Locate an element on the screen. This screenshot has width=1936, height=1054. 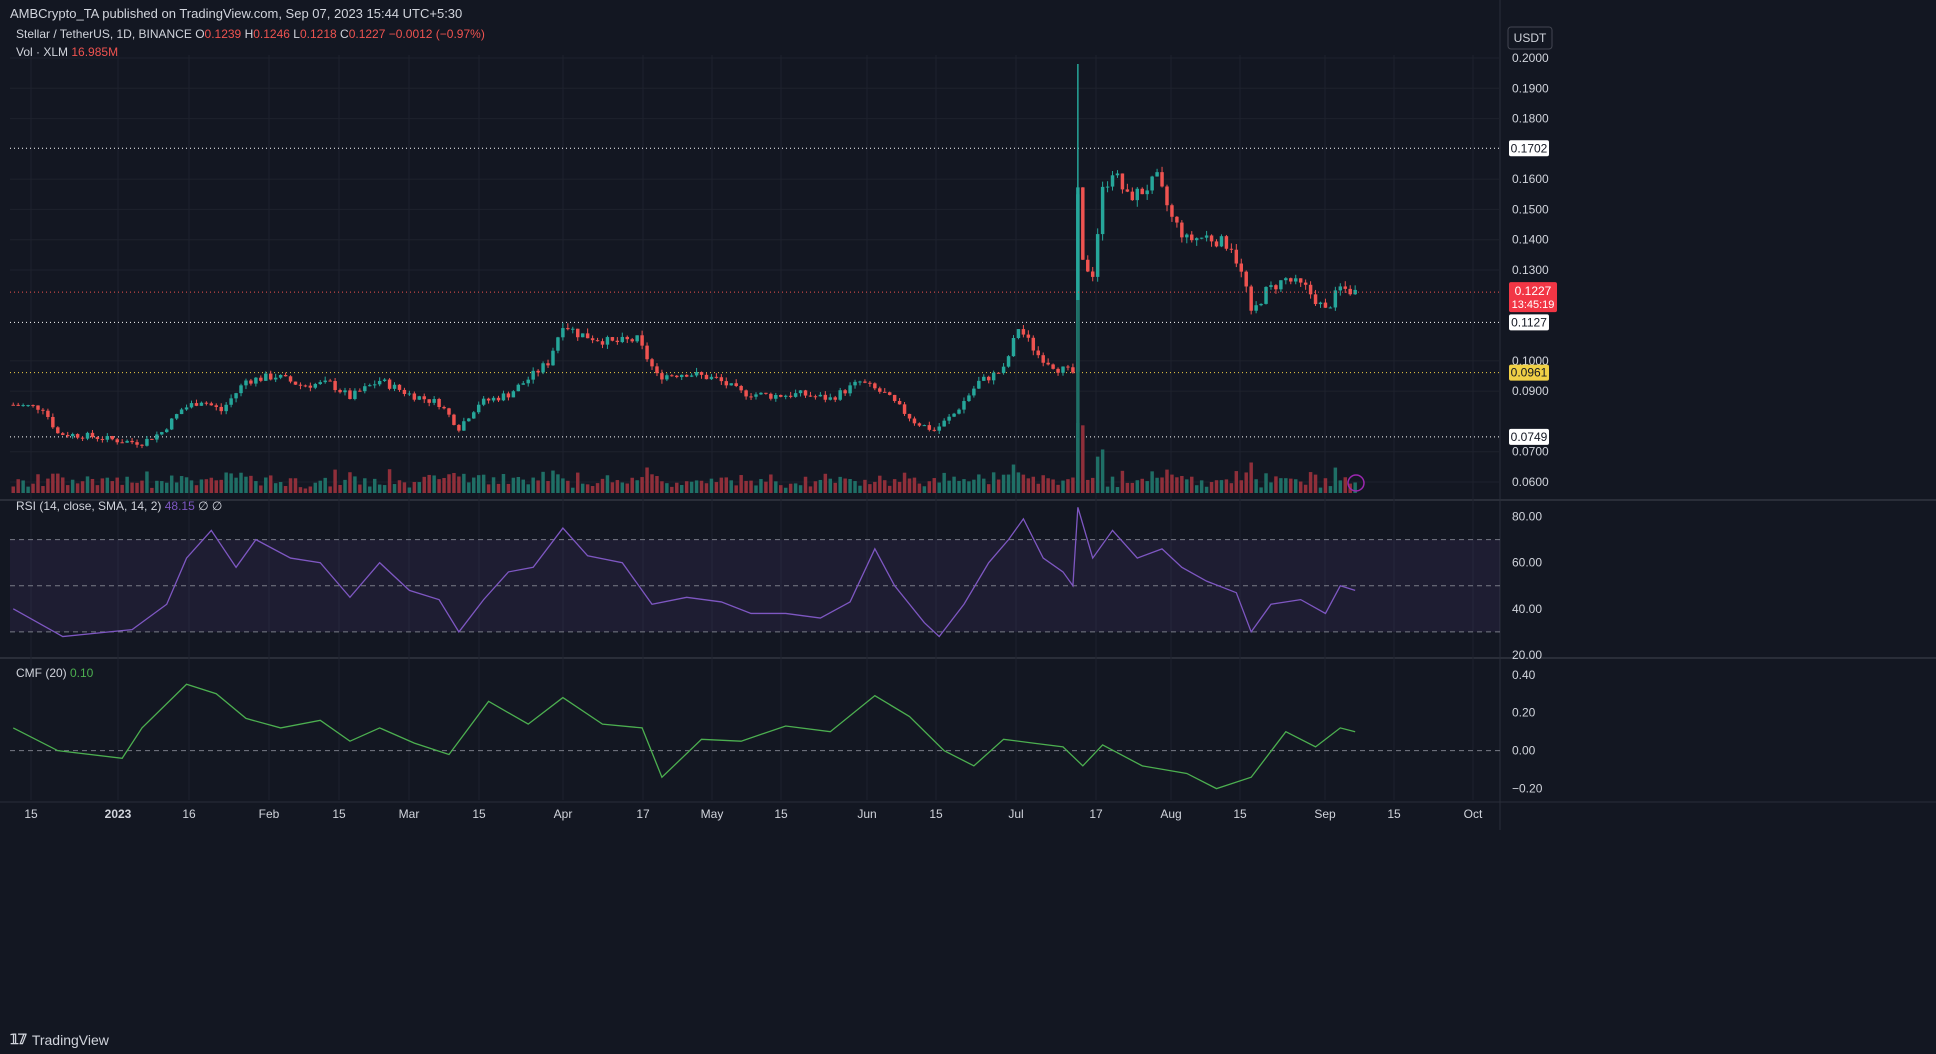
price-tick-label: 0.0900 is located at coordinates (1530, 391).